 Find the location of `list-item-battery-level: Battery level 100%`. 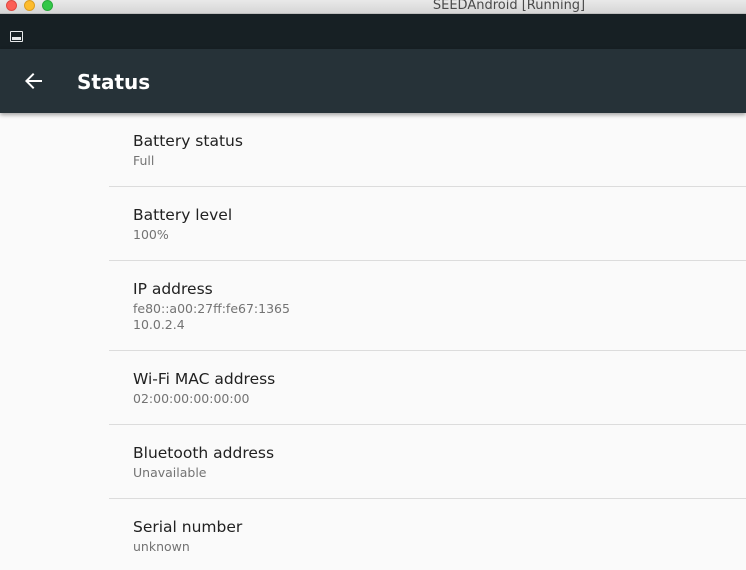

list-item-battery-level: Battery level 100% is located at coordinates (427, 224).